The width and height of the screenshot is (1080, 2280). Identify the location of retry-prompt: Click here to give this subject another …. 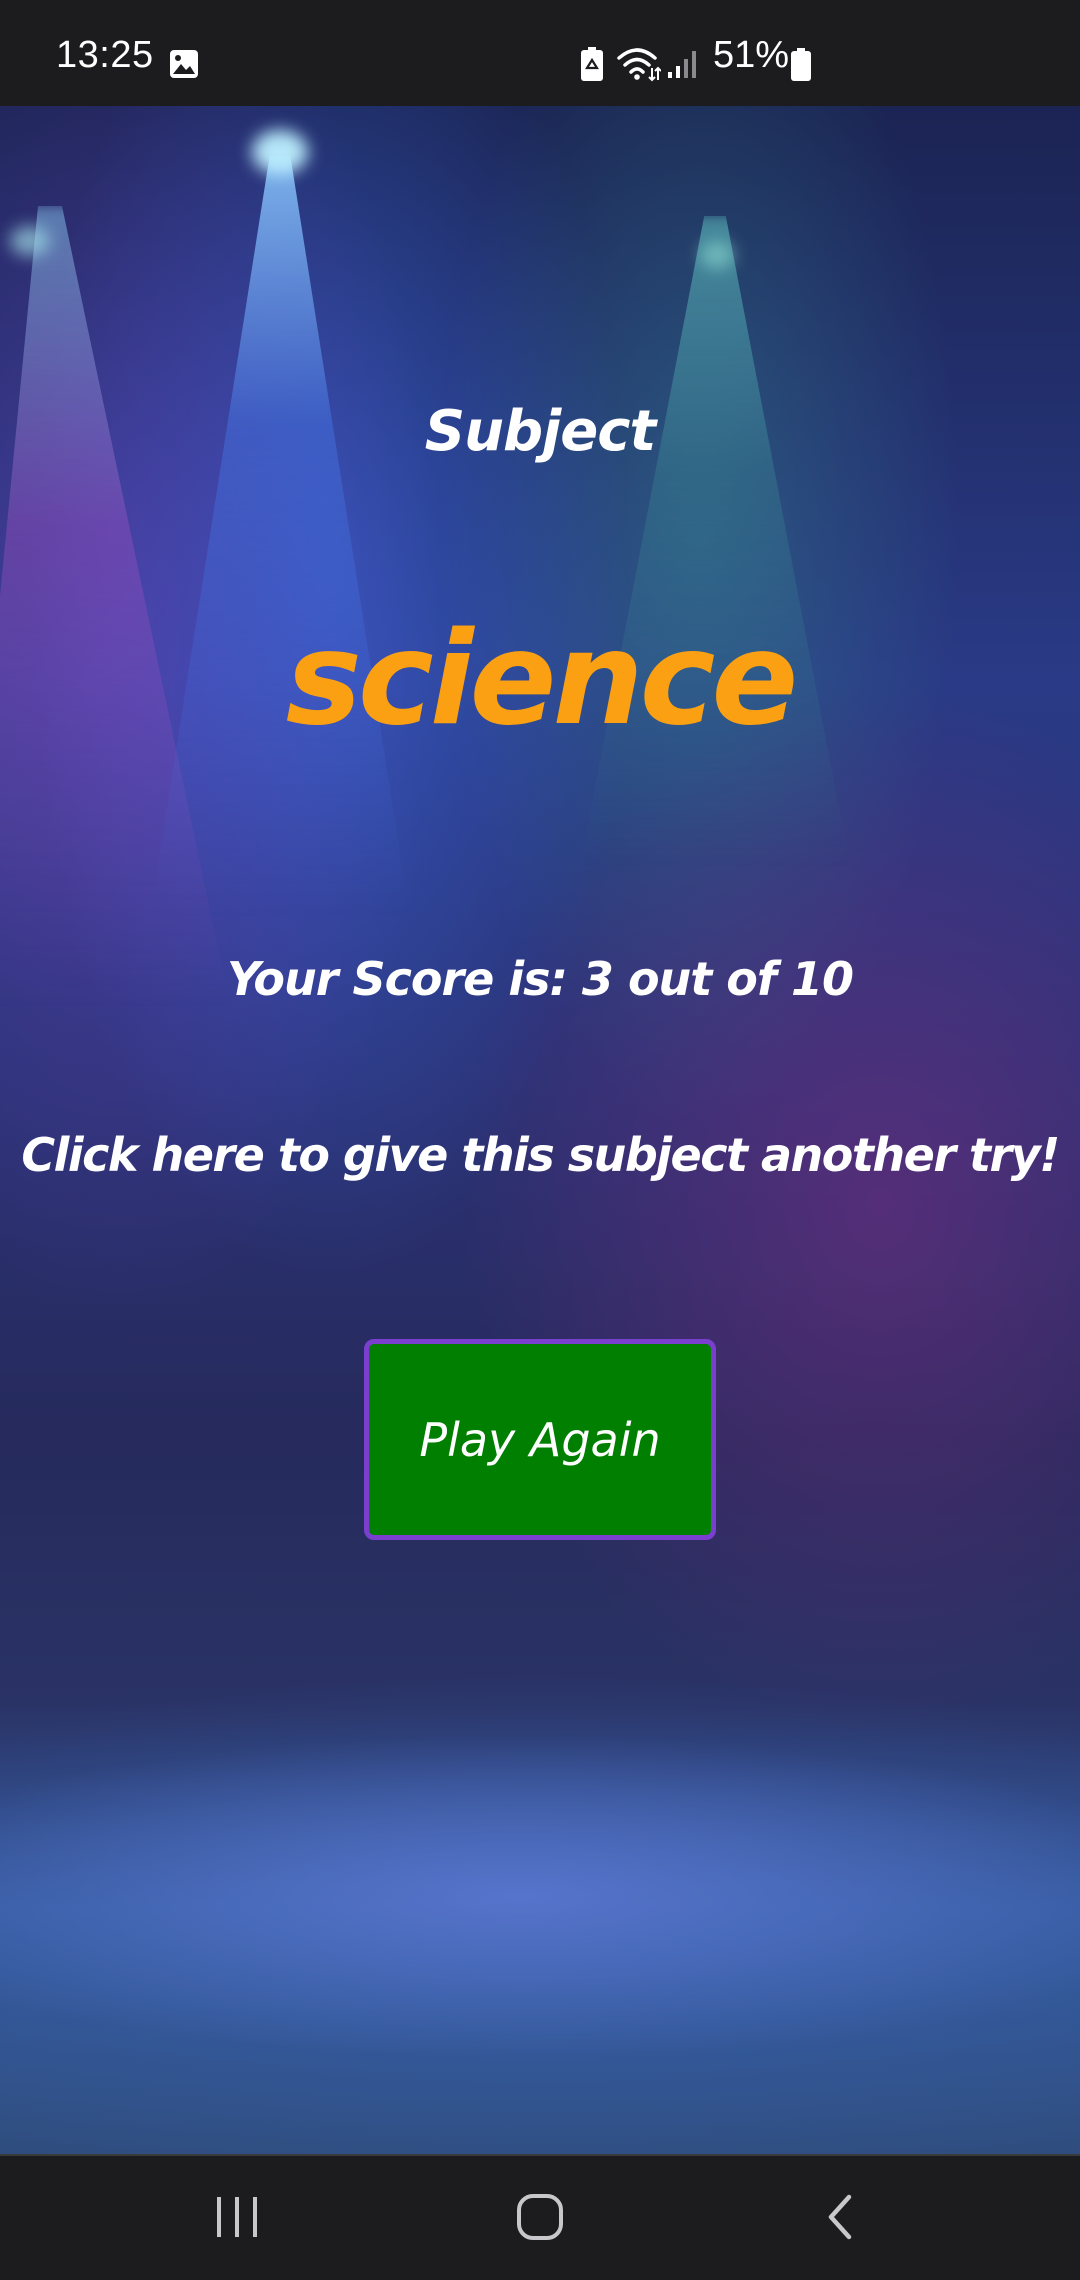
(540, 1155).